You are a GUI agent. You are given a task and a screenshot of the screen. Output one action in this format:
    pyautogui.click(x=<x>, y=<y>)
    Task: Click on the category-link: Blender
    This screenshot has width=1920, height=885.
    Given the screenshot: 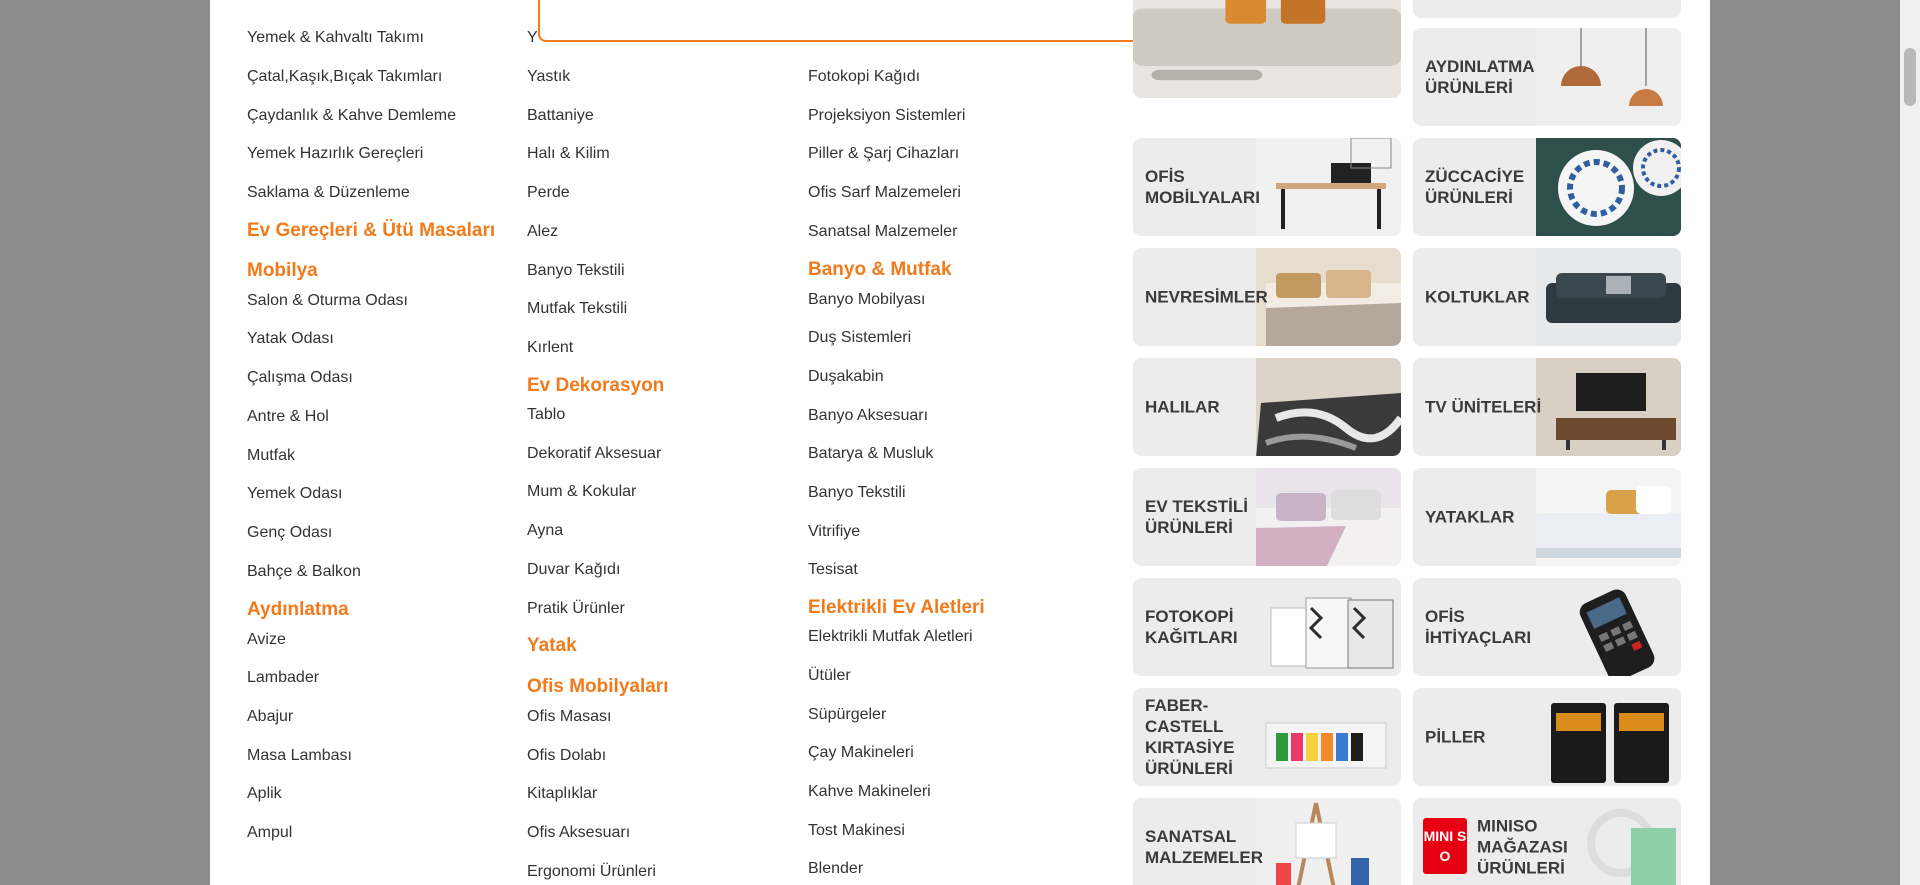 What is the action you would take?
    pyautogui.click(x=835, y=869)
    